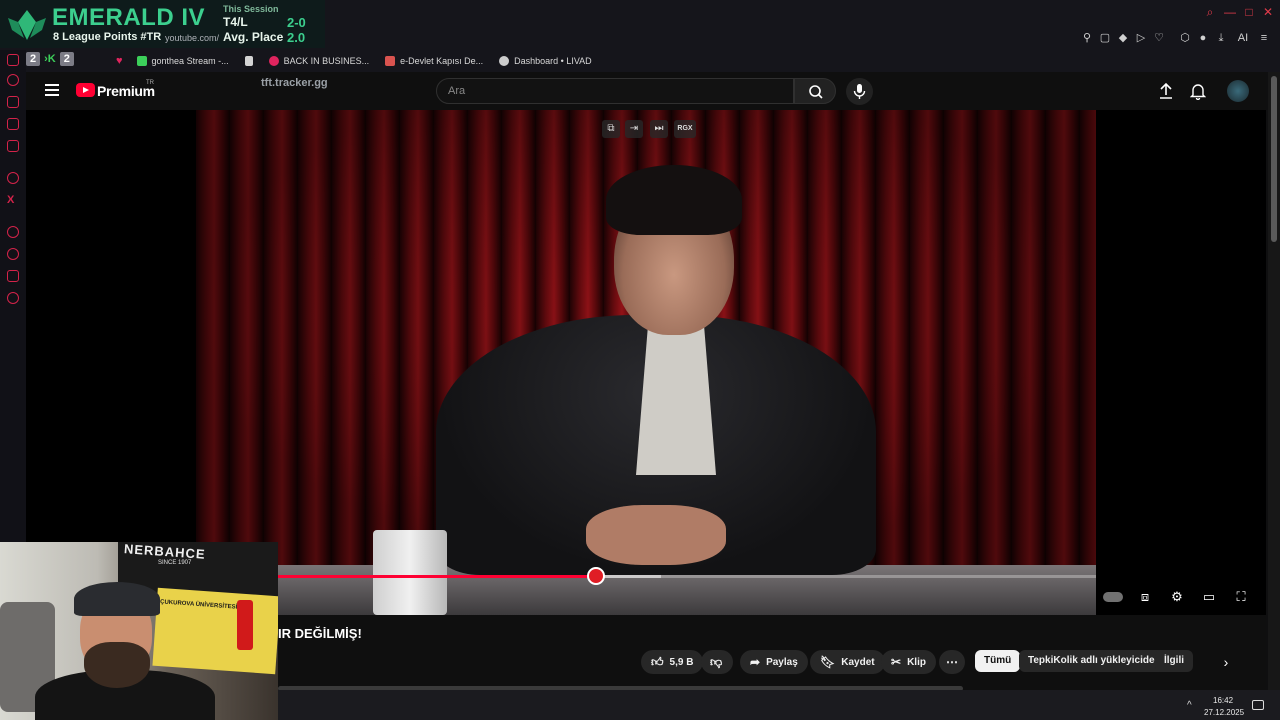  What do you see at coordinates (1166, 91) in the screenshot?
I see `upload-icon` at bounding box center [1166, 91].